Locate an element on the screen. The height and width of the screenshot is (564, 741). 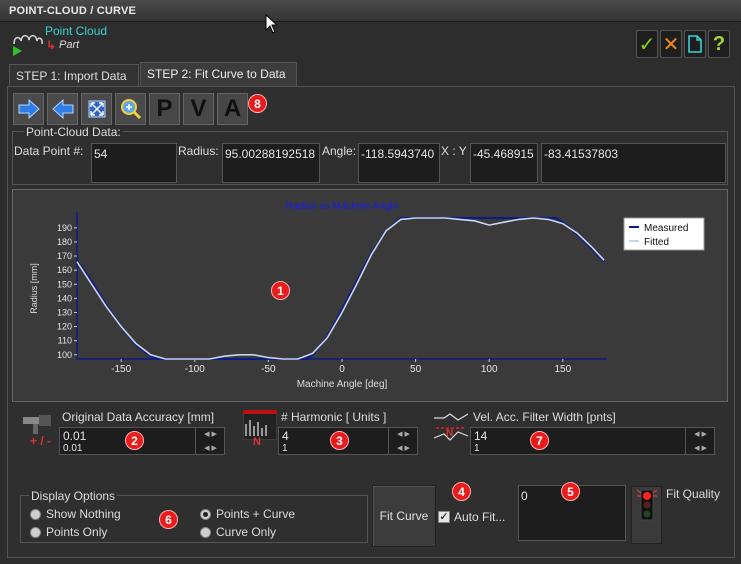
curve-only-label: Curve Only is located at coordinates (246, 532).